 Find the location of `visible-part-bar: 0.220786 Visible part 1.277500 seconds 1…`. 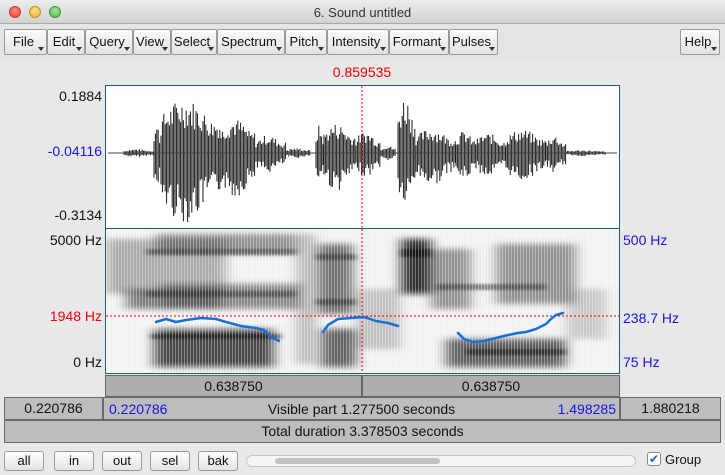

visible-part-bar: 0.220786 Visible part 1.277500 seconds 1… is located at coordinates (361, 408).